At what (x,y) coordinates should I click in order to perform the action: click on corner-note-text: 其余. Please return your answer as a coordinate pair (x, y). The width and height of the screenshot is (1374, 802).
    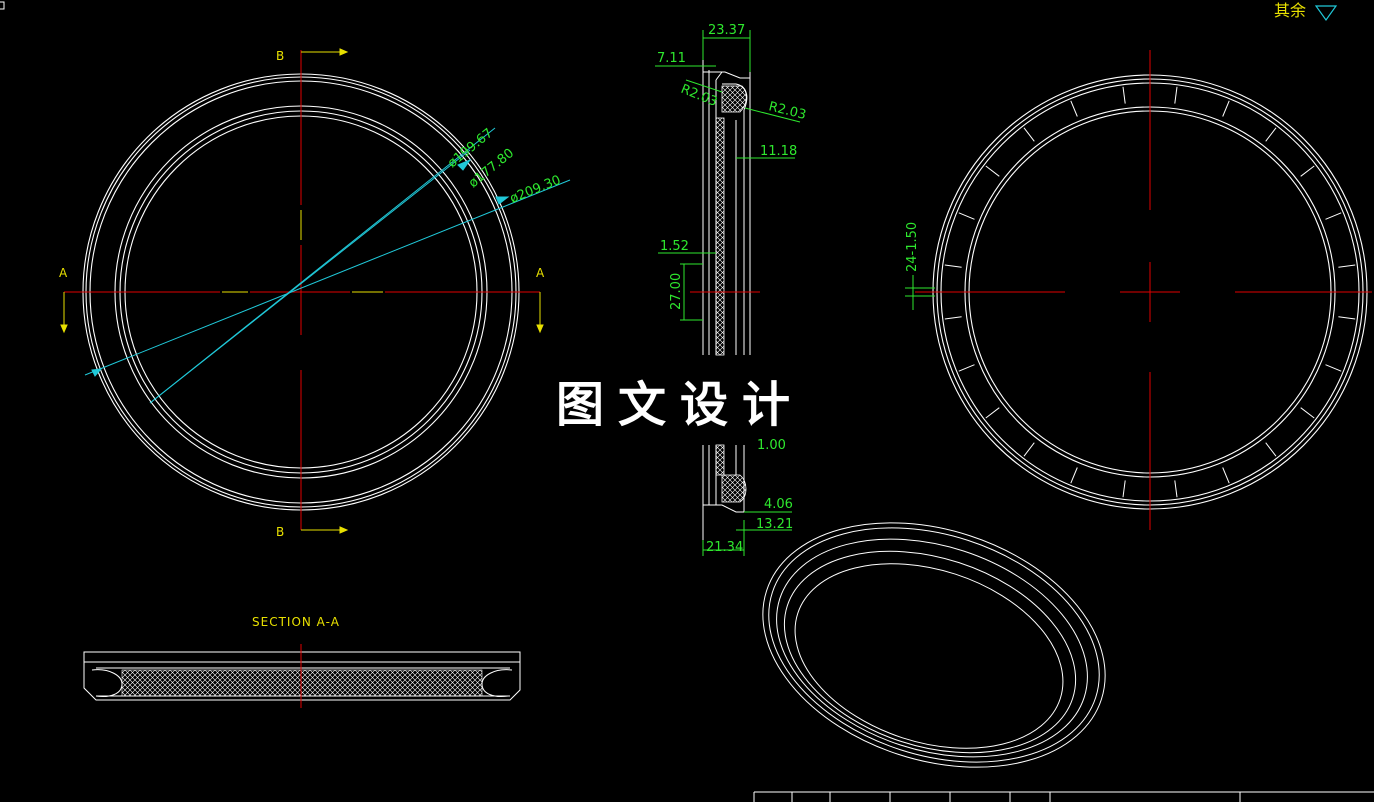
    Looking at the image, I should click on (1290, 10).